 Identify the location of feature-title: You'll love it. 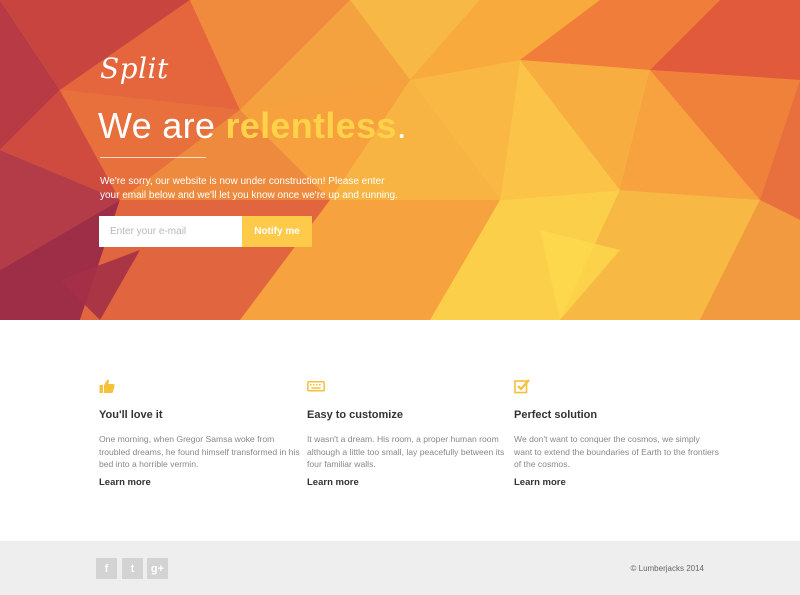
(131, 415).